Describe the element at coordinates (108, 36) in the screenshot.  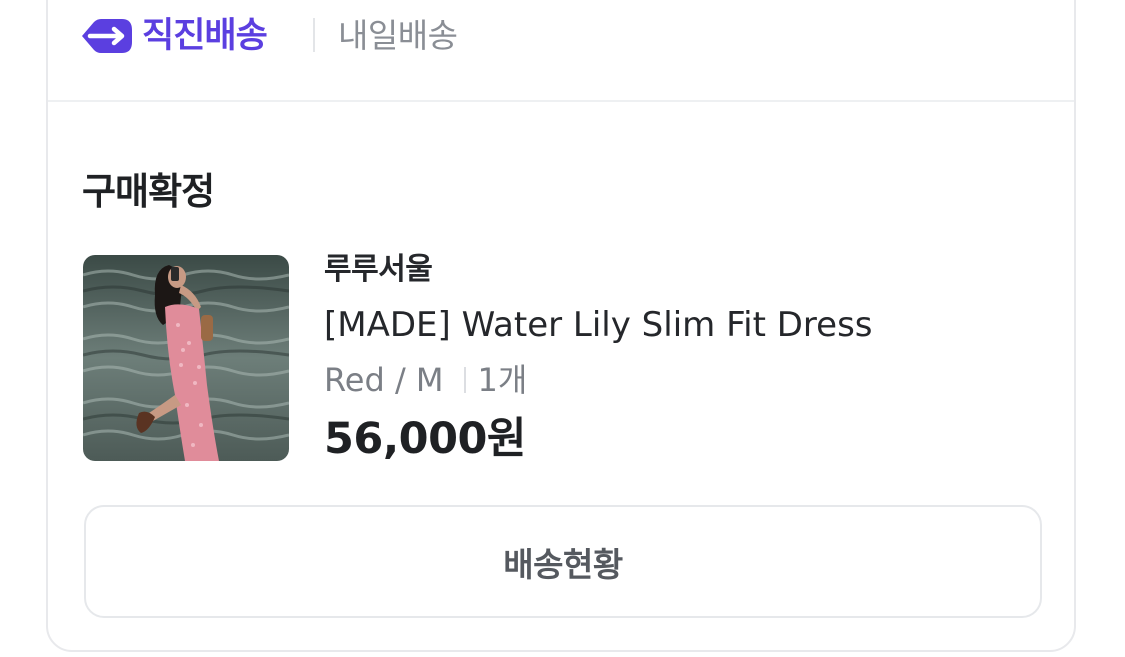
I see `delivery-arrow-icon` at that location.